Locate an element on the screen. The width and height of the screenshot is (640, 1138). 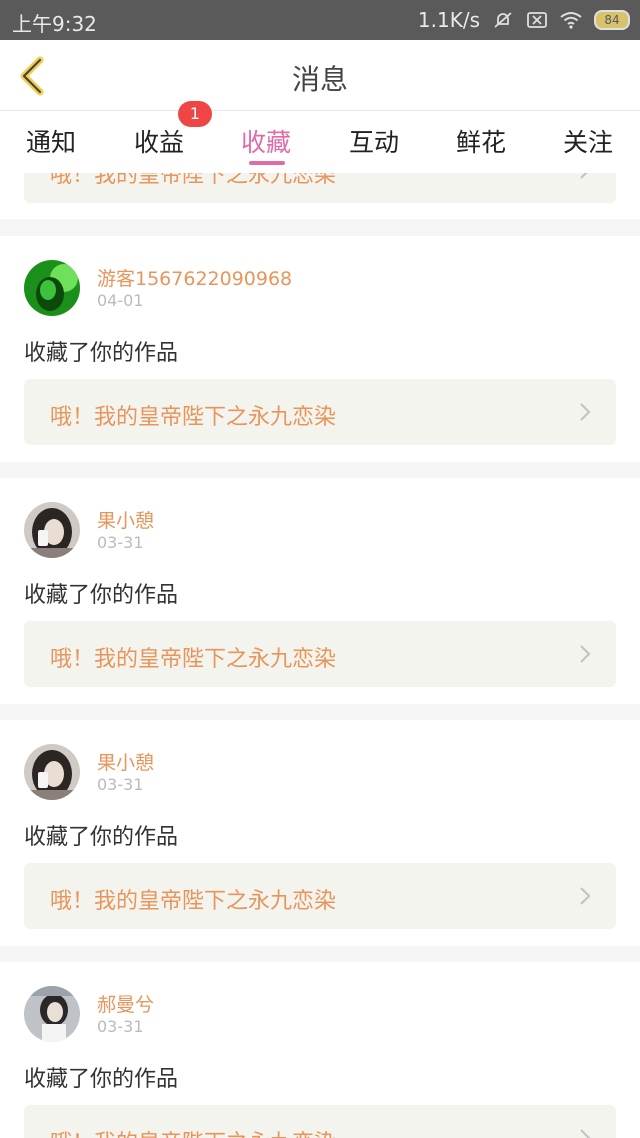
message-card-partial: 哦！我的皇帝陛下之永九恋染 is located at coordinates (320, 196).